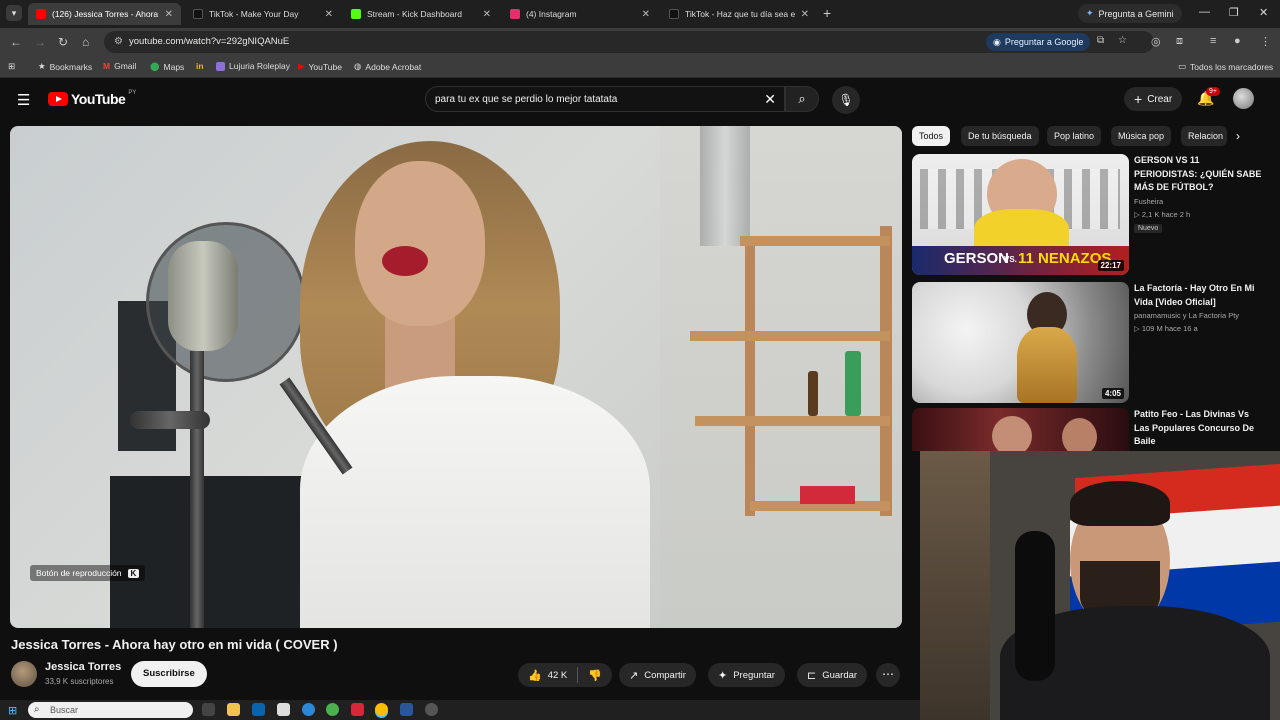 Image resolution: width=1280 pixels, height=720 pixels. What do you see at coordinates (1179, 41) in the screenshot?
I see `extensions-puzzle-icon: ⧈` at bounding box center [1179, 41].